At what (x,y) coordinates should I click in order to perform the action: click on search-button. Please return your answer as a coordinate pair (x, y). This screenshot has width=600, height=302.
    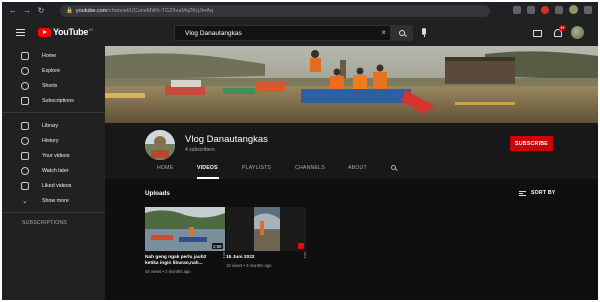
    Looking at the image, I should click on (402, 33).